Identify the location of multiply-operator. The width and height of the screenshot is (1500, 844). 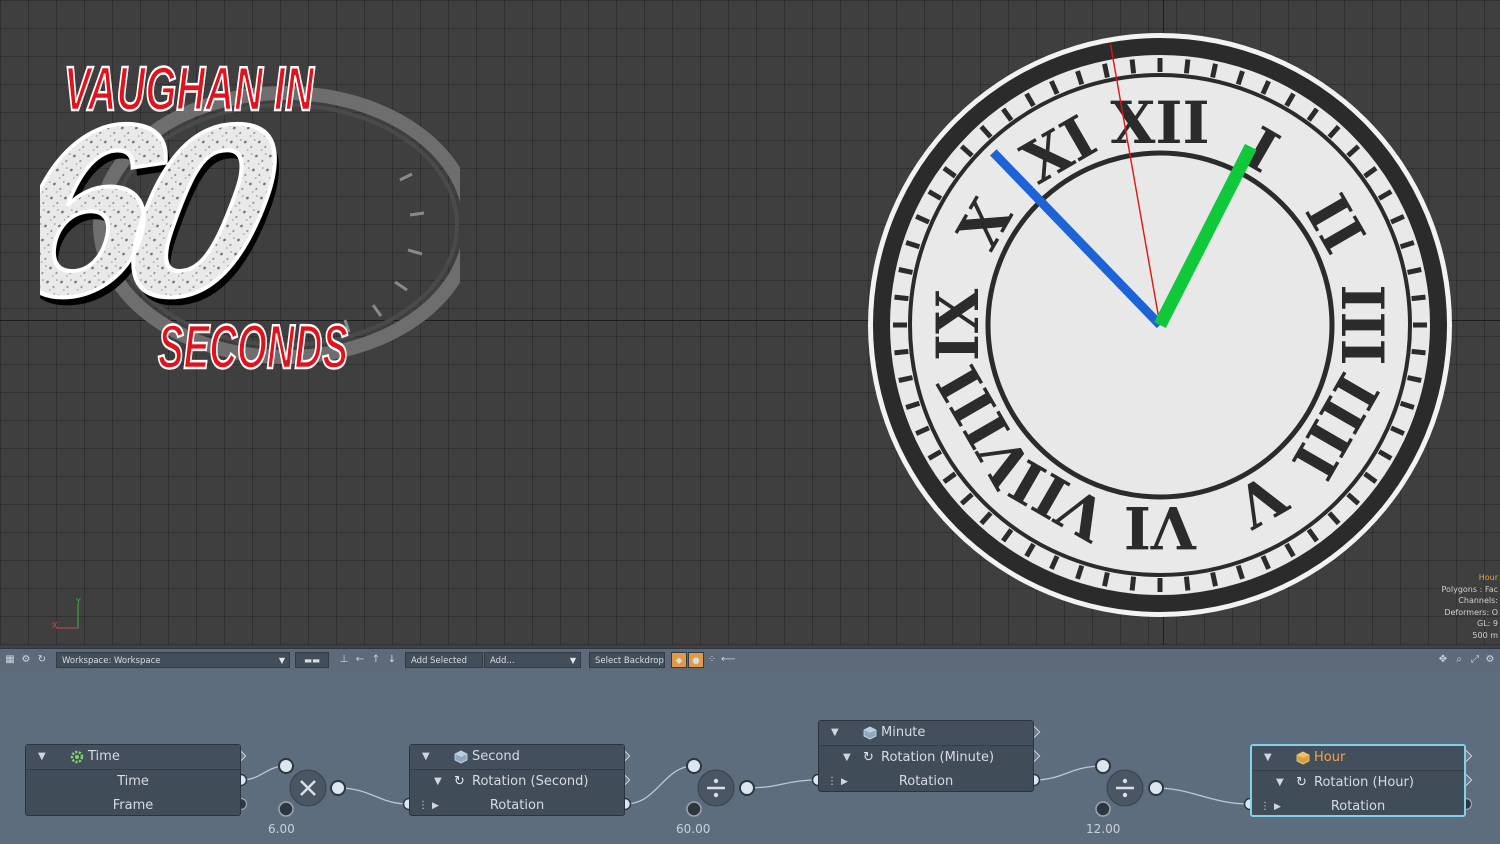
(312, 787).